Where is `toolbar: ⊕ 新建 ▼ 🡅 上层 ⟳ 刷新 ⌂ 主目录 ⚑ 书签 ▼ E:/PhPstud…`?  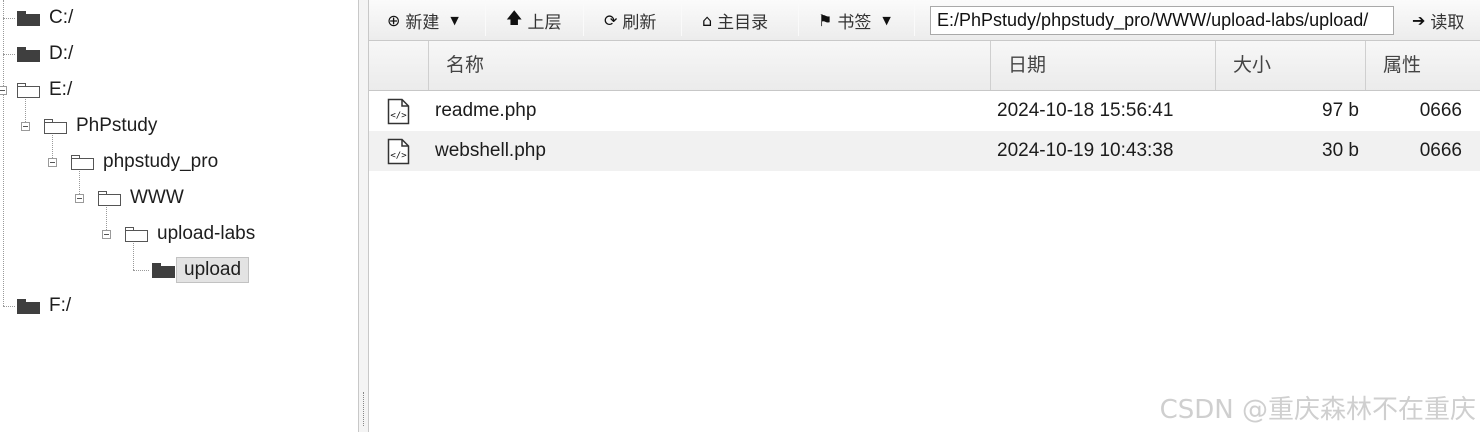
toolbar: ⊕ 新建 ▼ 🡅 上层 ⟳ 刷新 ⌂ 主目录 ⚑ 书签 ▼ E:/PhPstud… is located at coordinates (924, 20).